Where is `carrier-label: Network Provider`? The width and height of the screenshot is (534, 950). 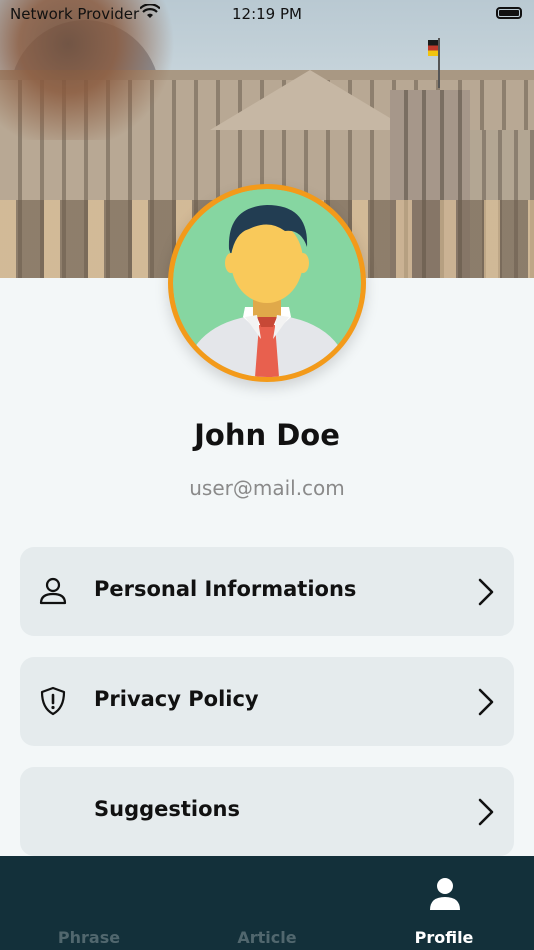
carrier-label: Network Provider is located at coordinates (75, 14).